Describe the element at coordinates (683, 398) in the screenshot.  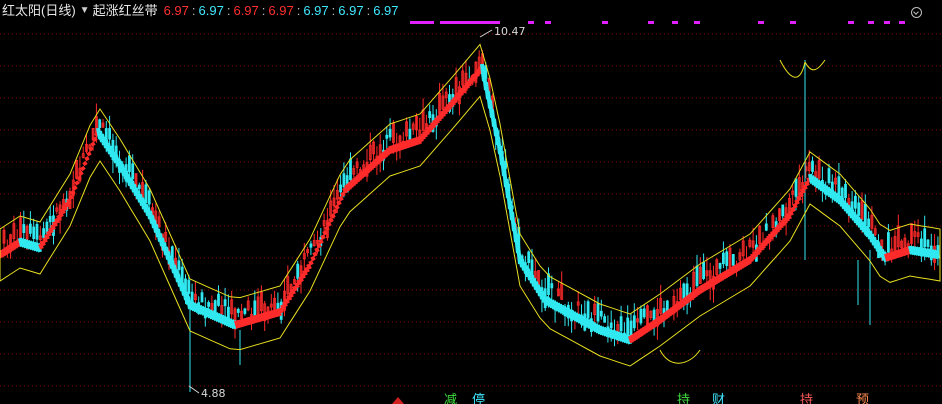
I see `signal-label-chi: 持` at that location.